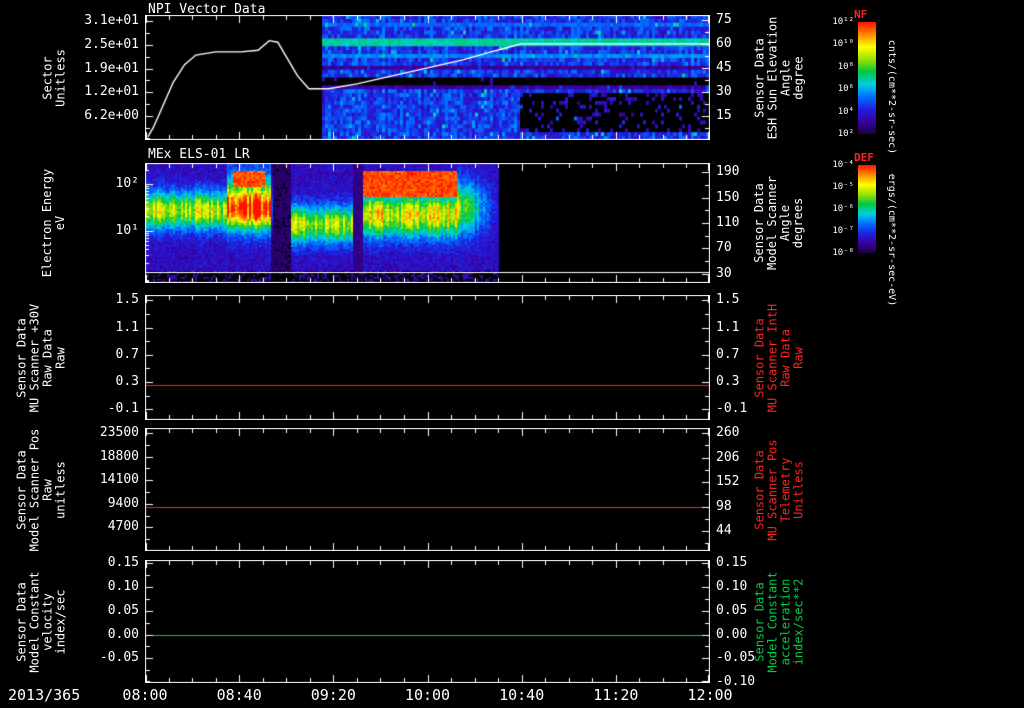  I want to click on mu30v-right-axis-label-line: Raw, so click(798, 357).